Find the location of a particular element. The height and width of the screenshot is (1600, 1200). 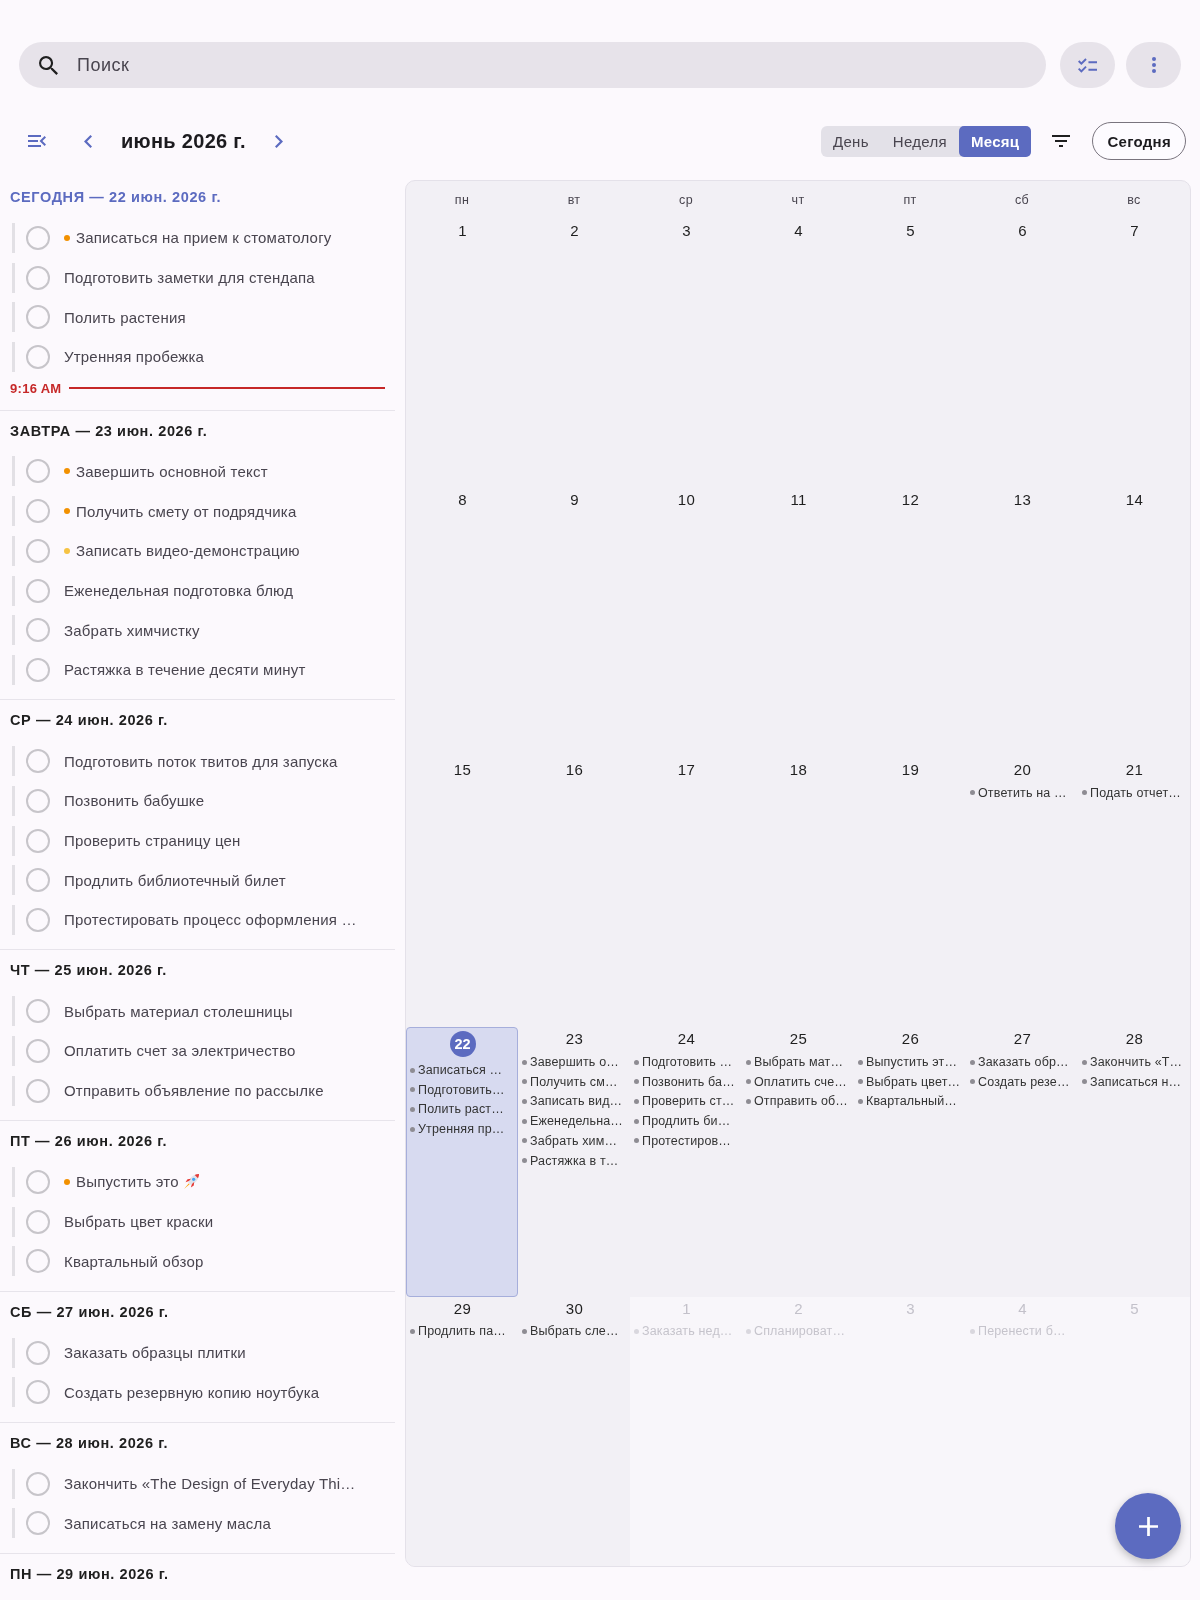

task-item: Утренняя пробежка is located at coordinates (201, 356).